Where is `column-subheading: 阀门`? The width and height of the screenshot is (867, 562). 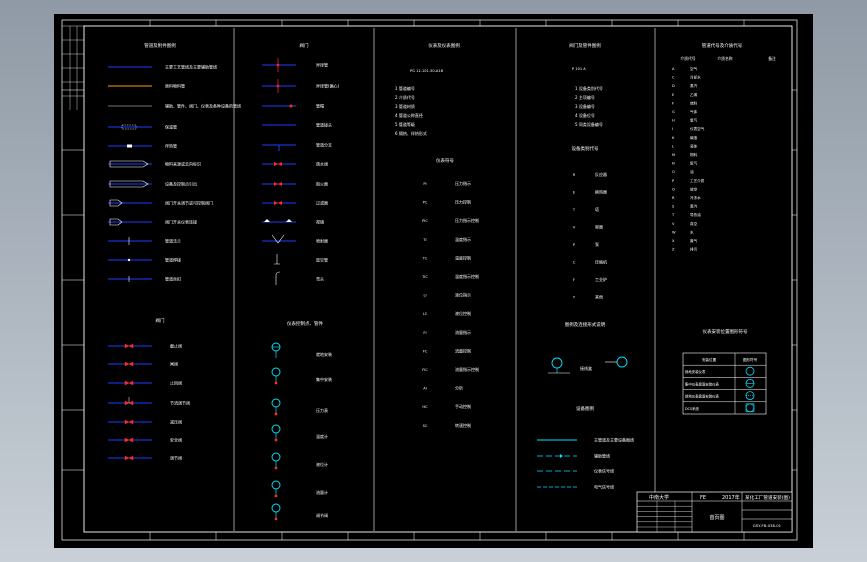 column-subheading: 阀门 is located at coordinates (160, 320).